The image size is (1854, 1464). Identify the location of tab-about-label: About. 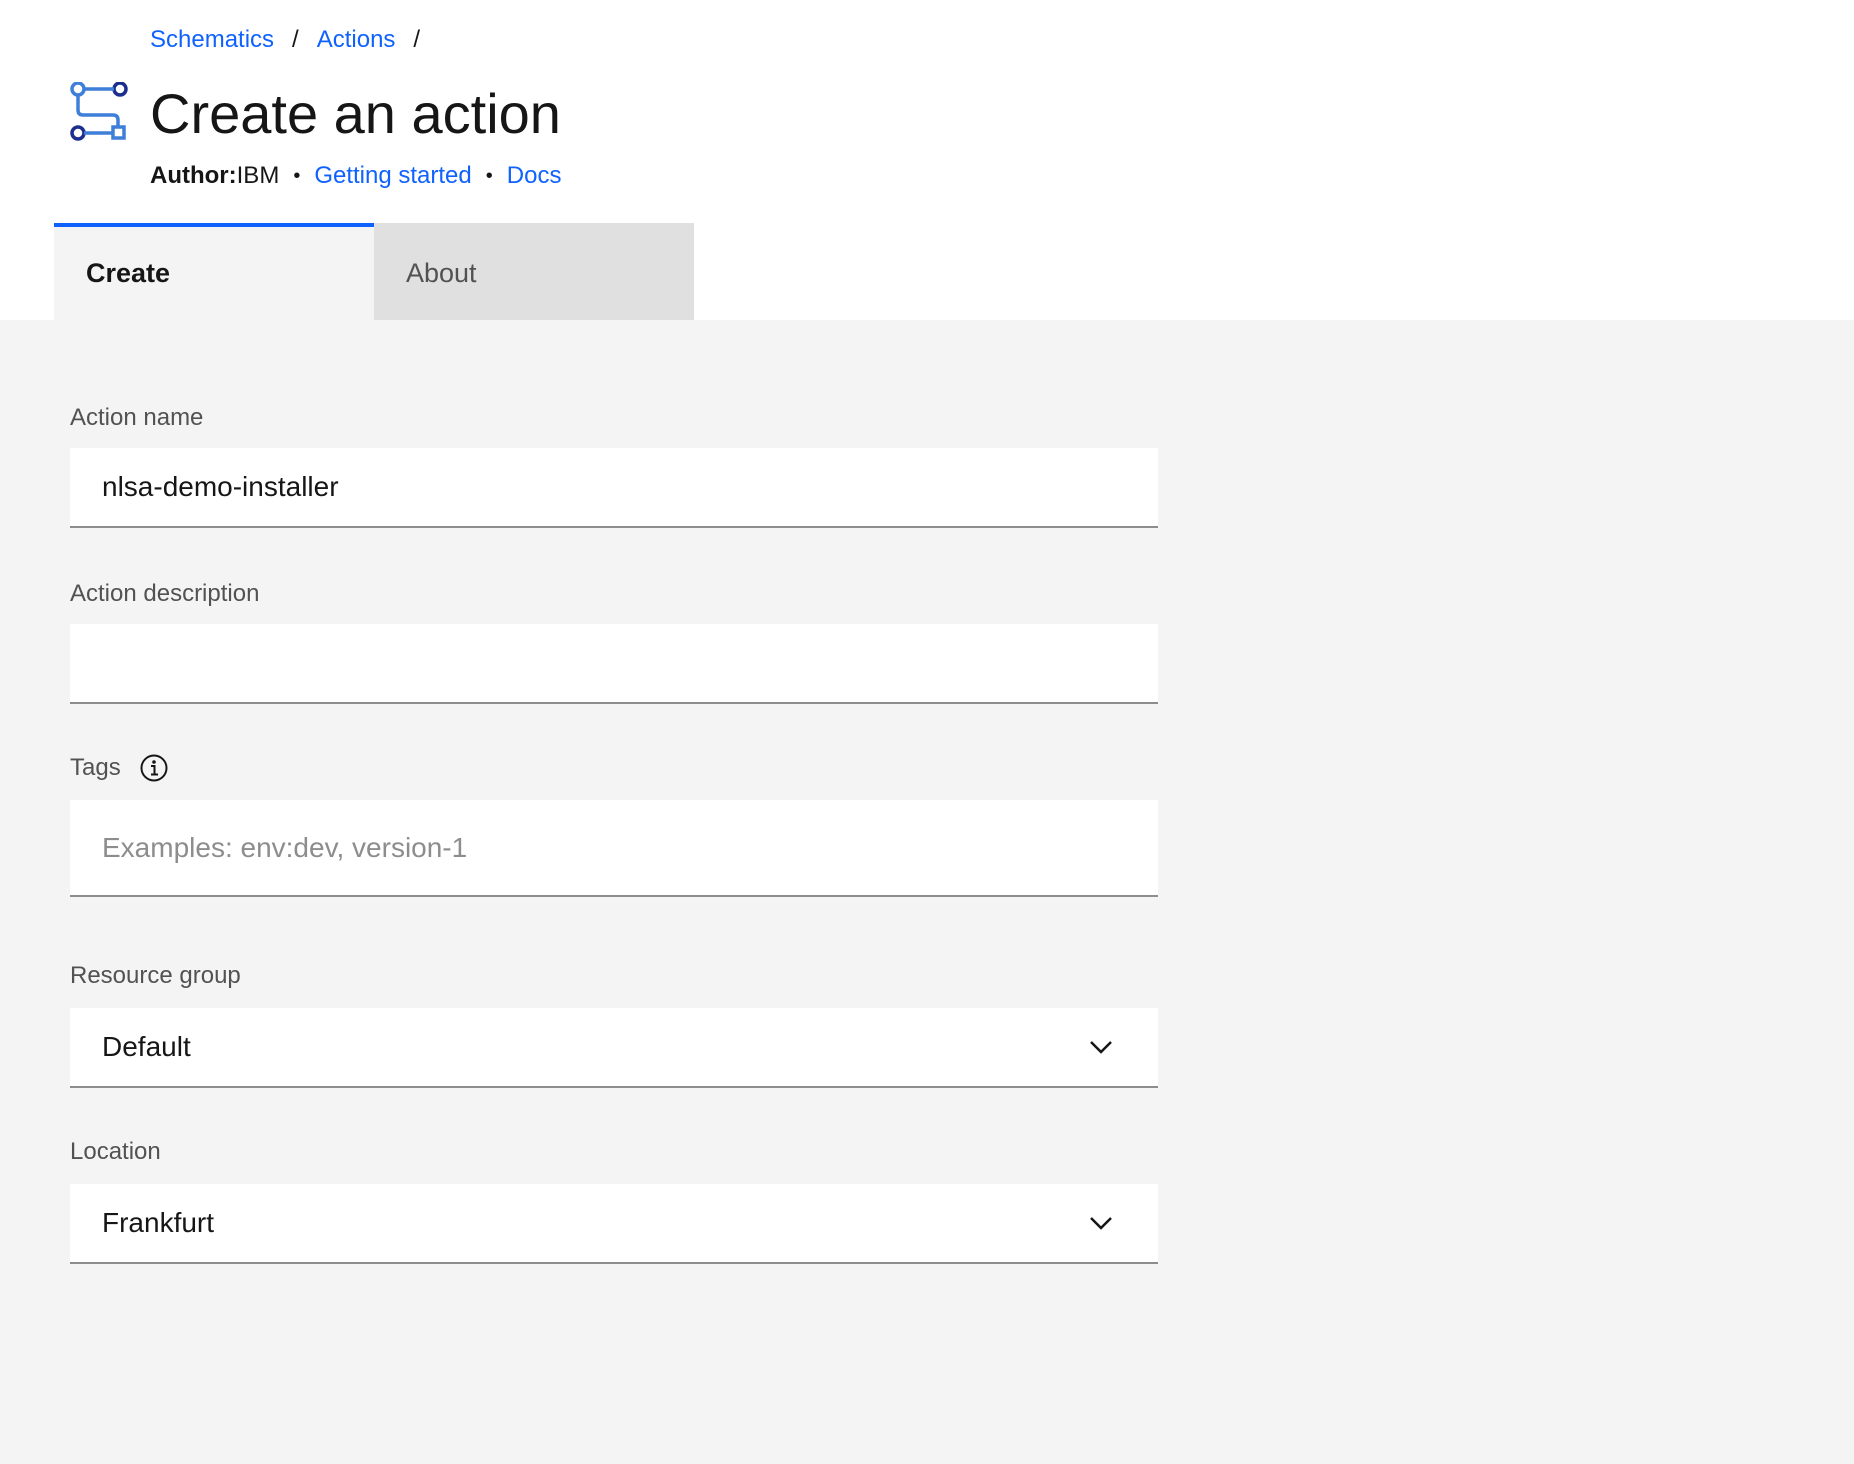
(441, 273).